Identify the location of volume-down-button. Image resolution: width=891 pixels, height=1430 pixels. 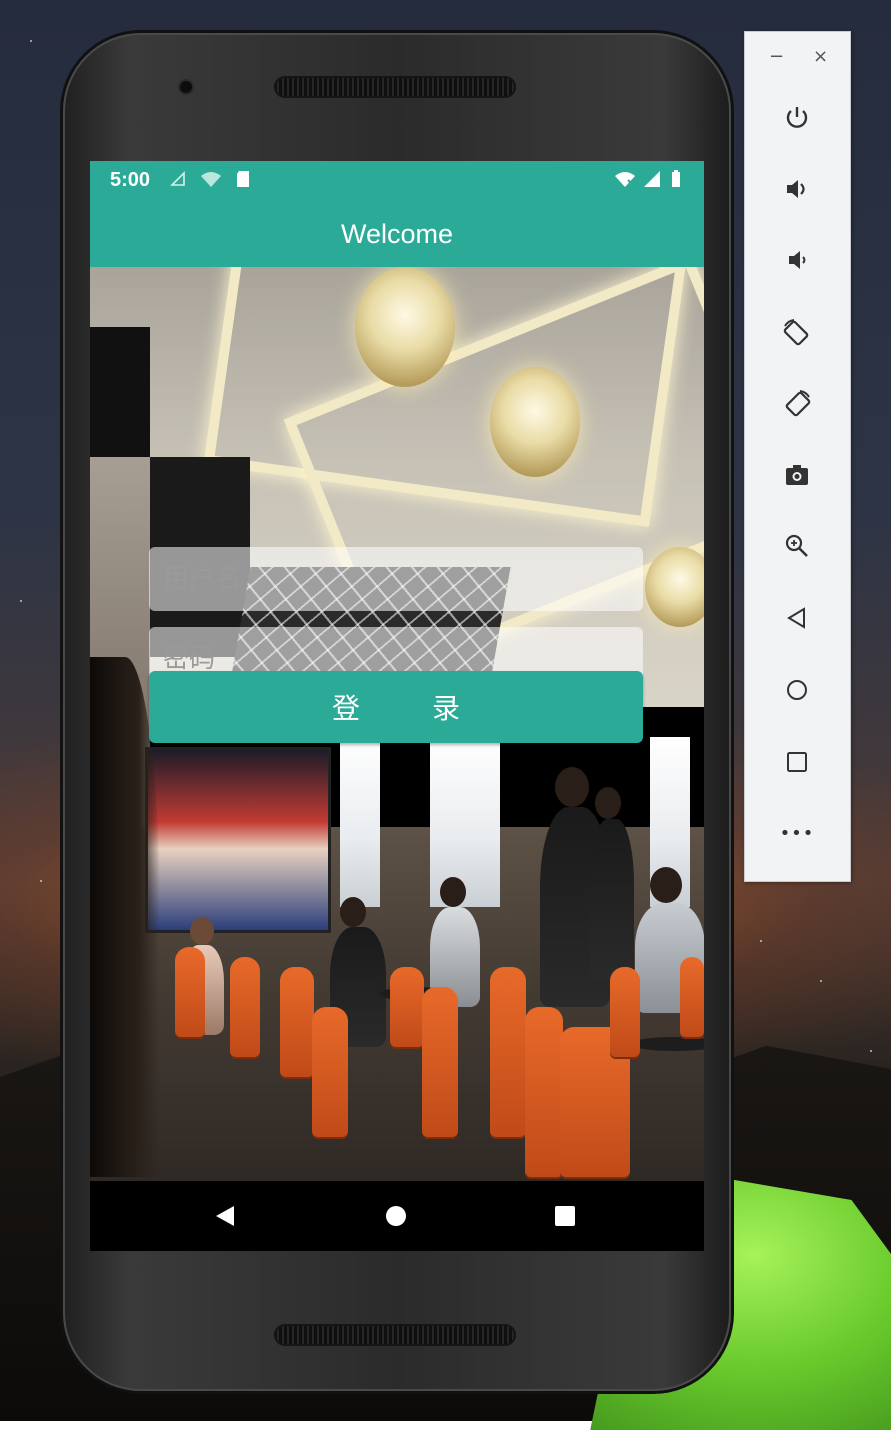
(797, 260).